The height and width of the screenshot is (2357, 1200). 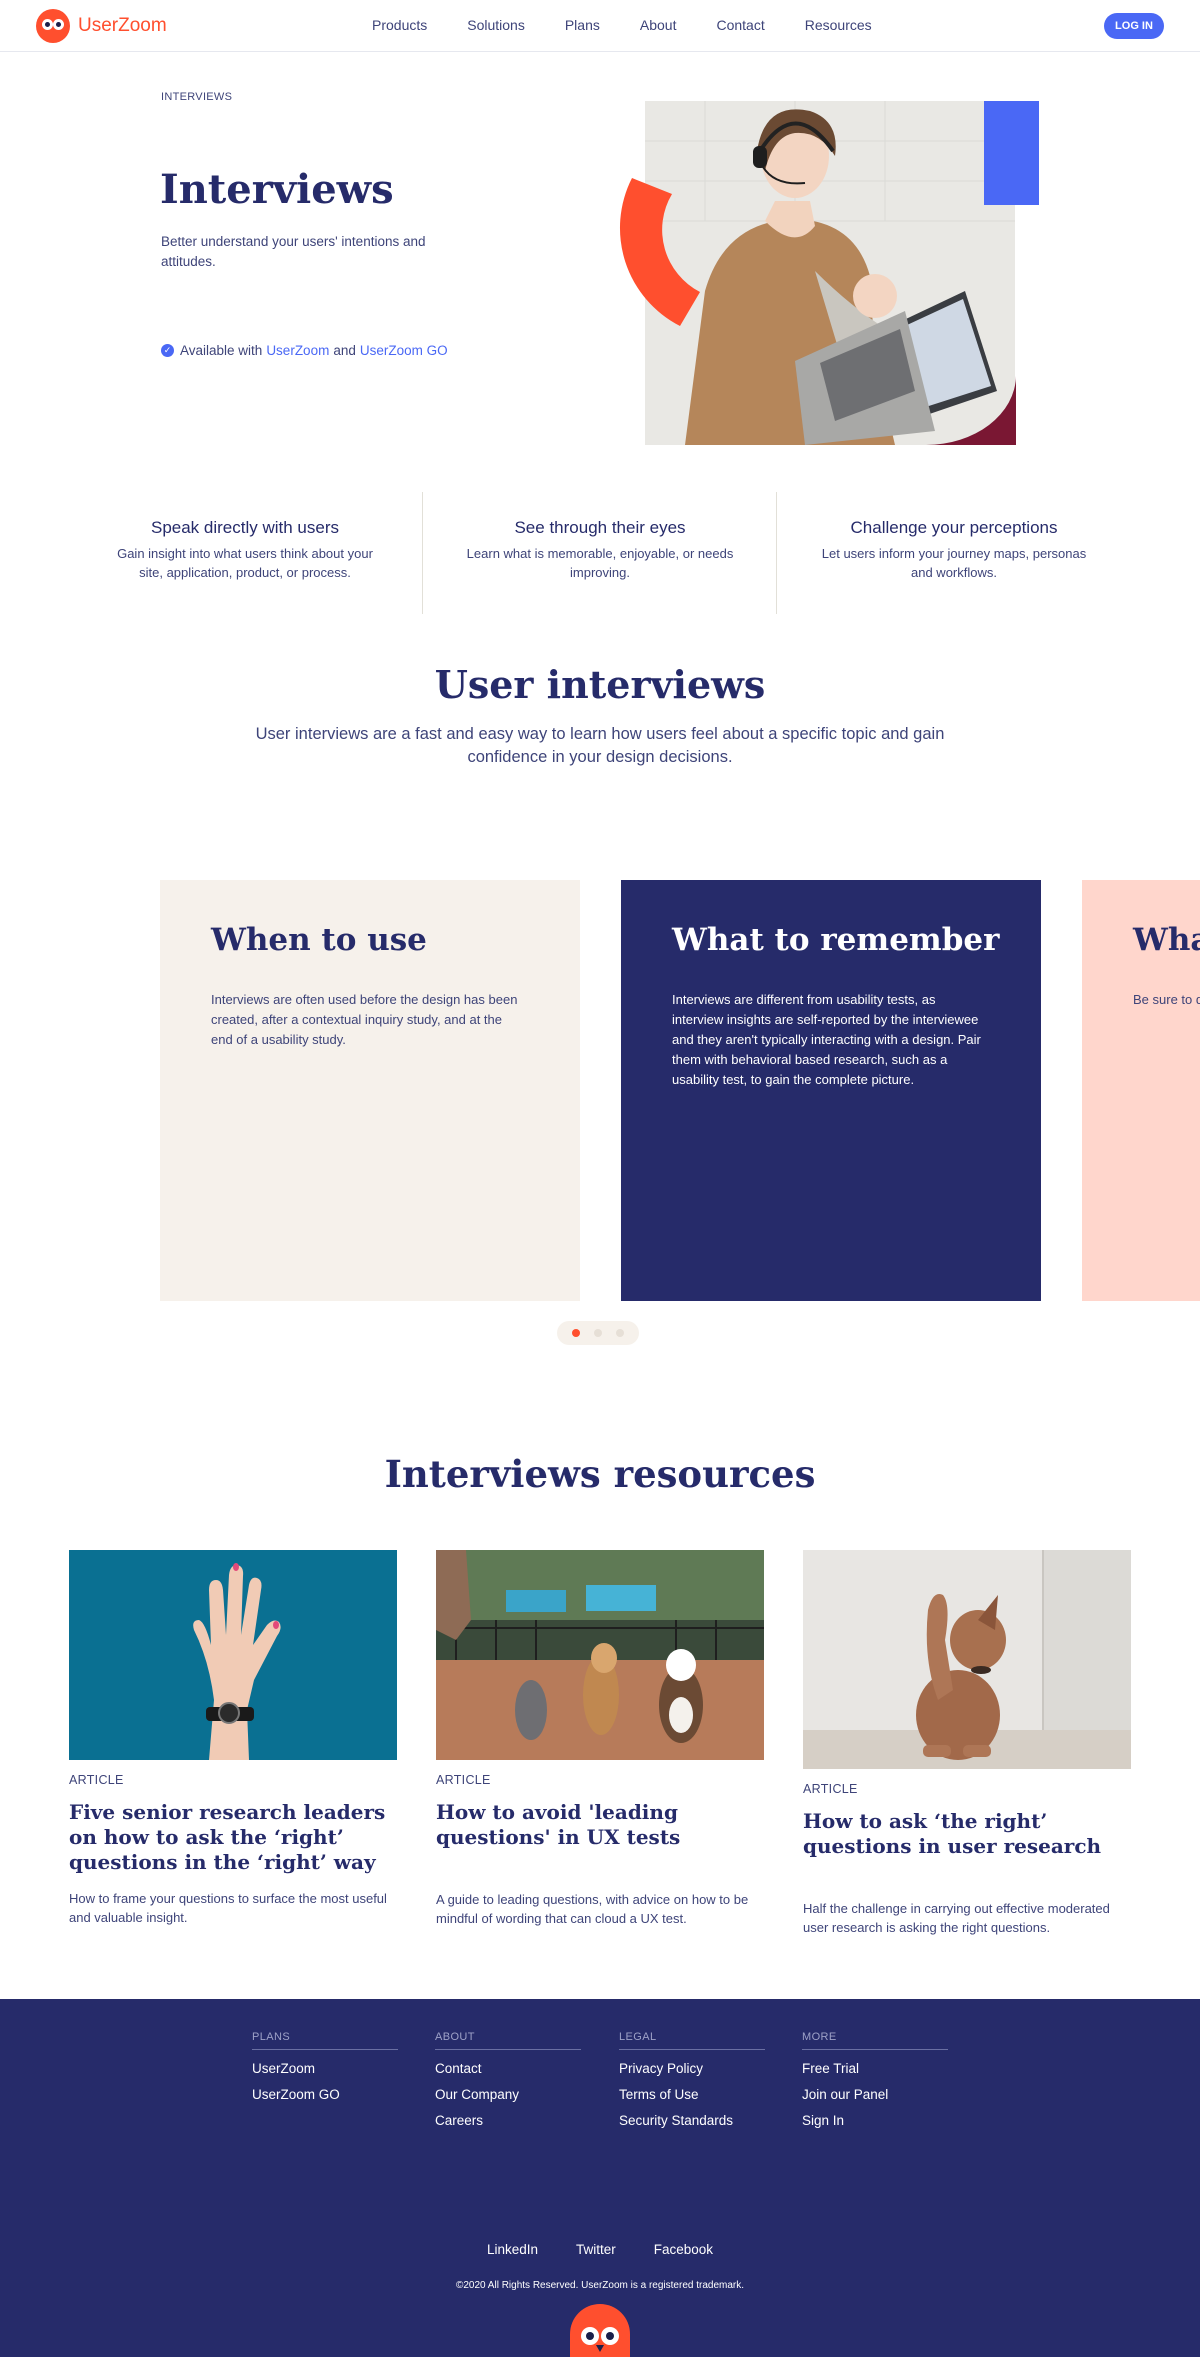 What do you see at coordinates (233, 1655) in the screenshot?
I see `resource-image-hand` at bounding box center [233, 1655].